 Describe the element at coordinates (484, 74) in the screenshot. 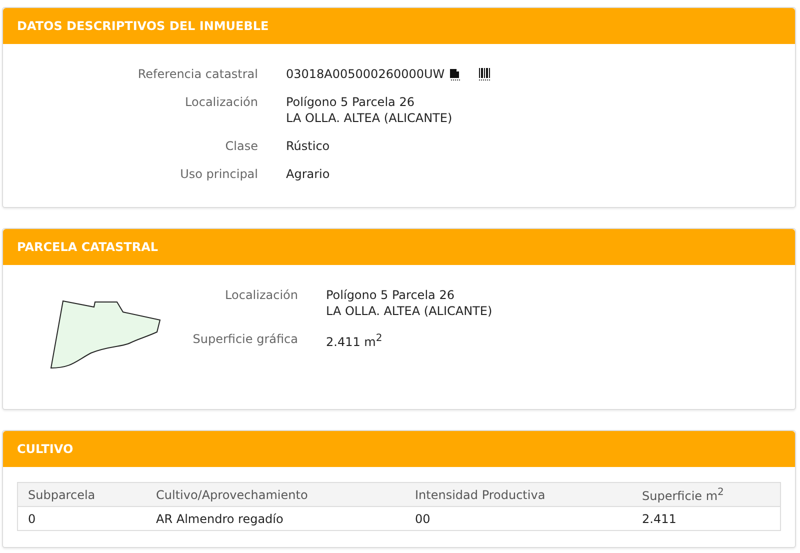

I see `barcode-icon` at that location.